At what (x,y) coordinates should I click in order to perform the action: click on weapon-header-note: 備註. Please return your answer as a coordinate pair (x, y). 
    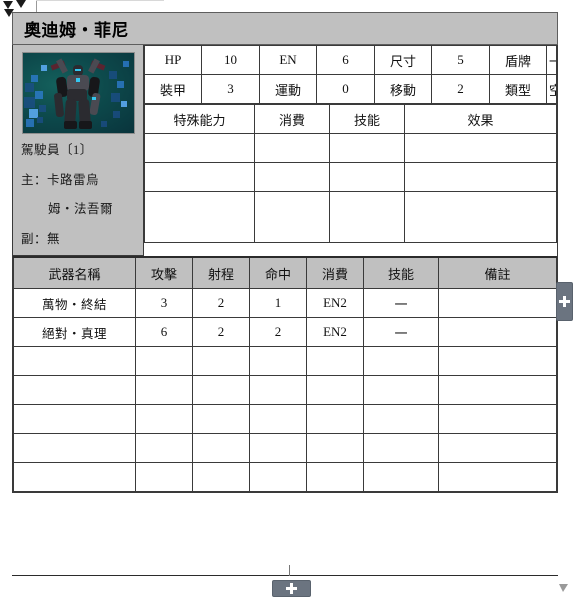
    Looking at the image, I should click on (497, 272).